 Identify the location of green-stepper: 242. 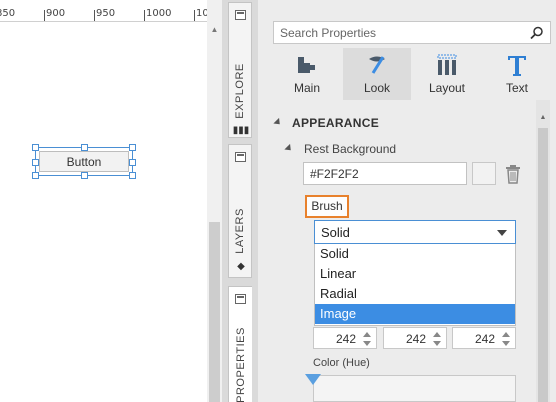
(415, 338).